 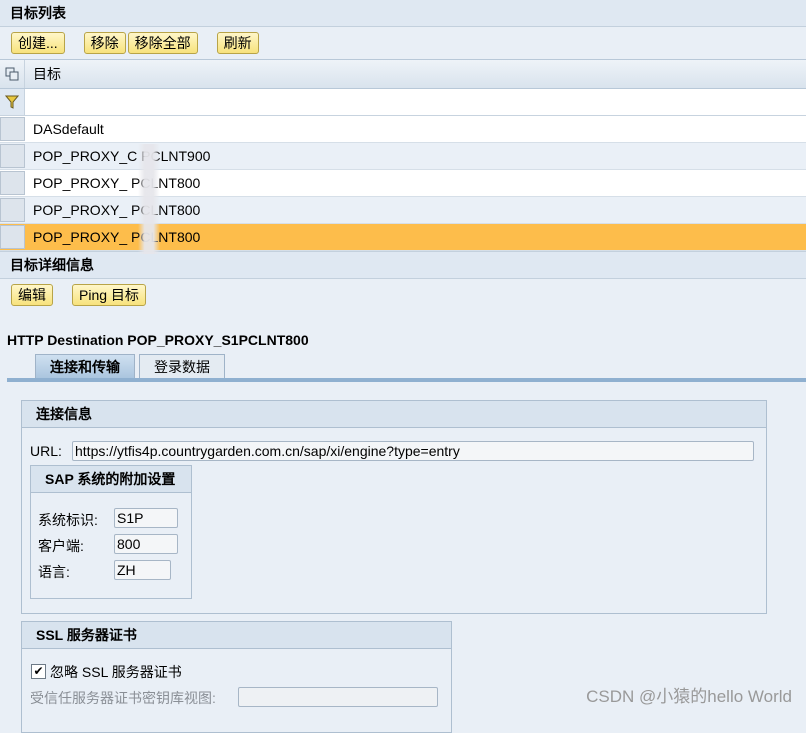 I want to click on client-label: 客户端:, so click(x=61, y=546).